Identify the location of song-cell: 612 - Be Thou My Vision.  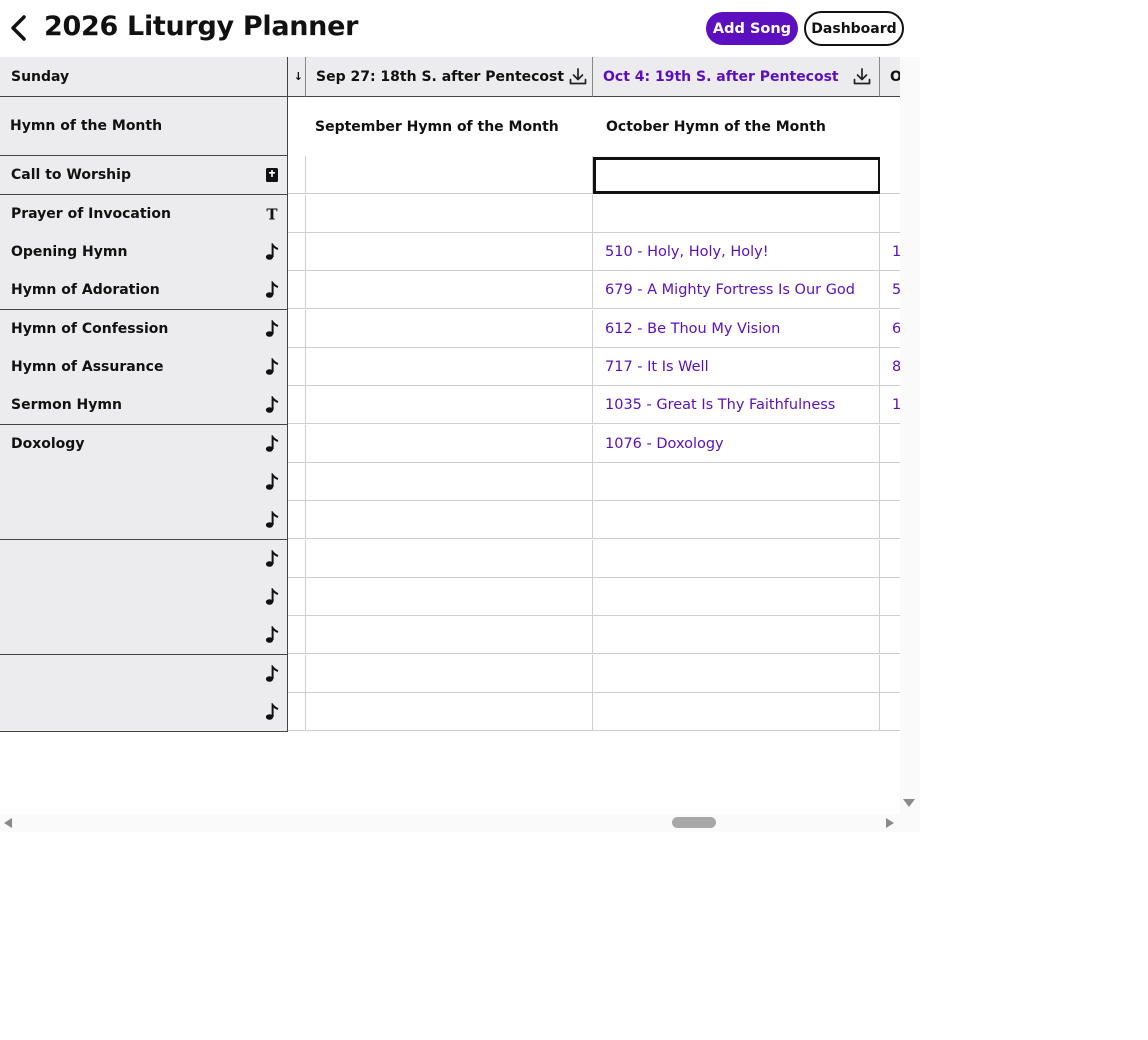
(736, 329).